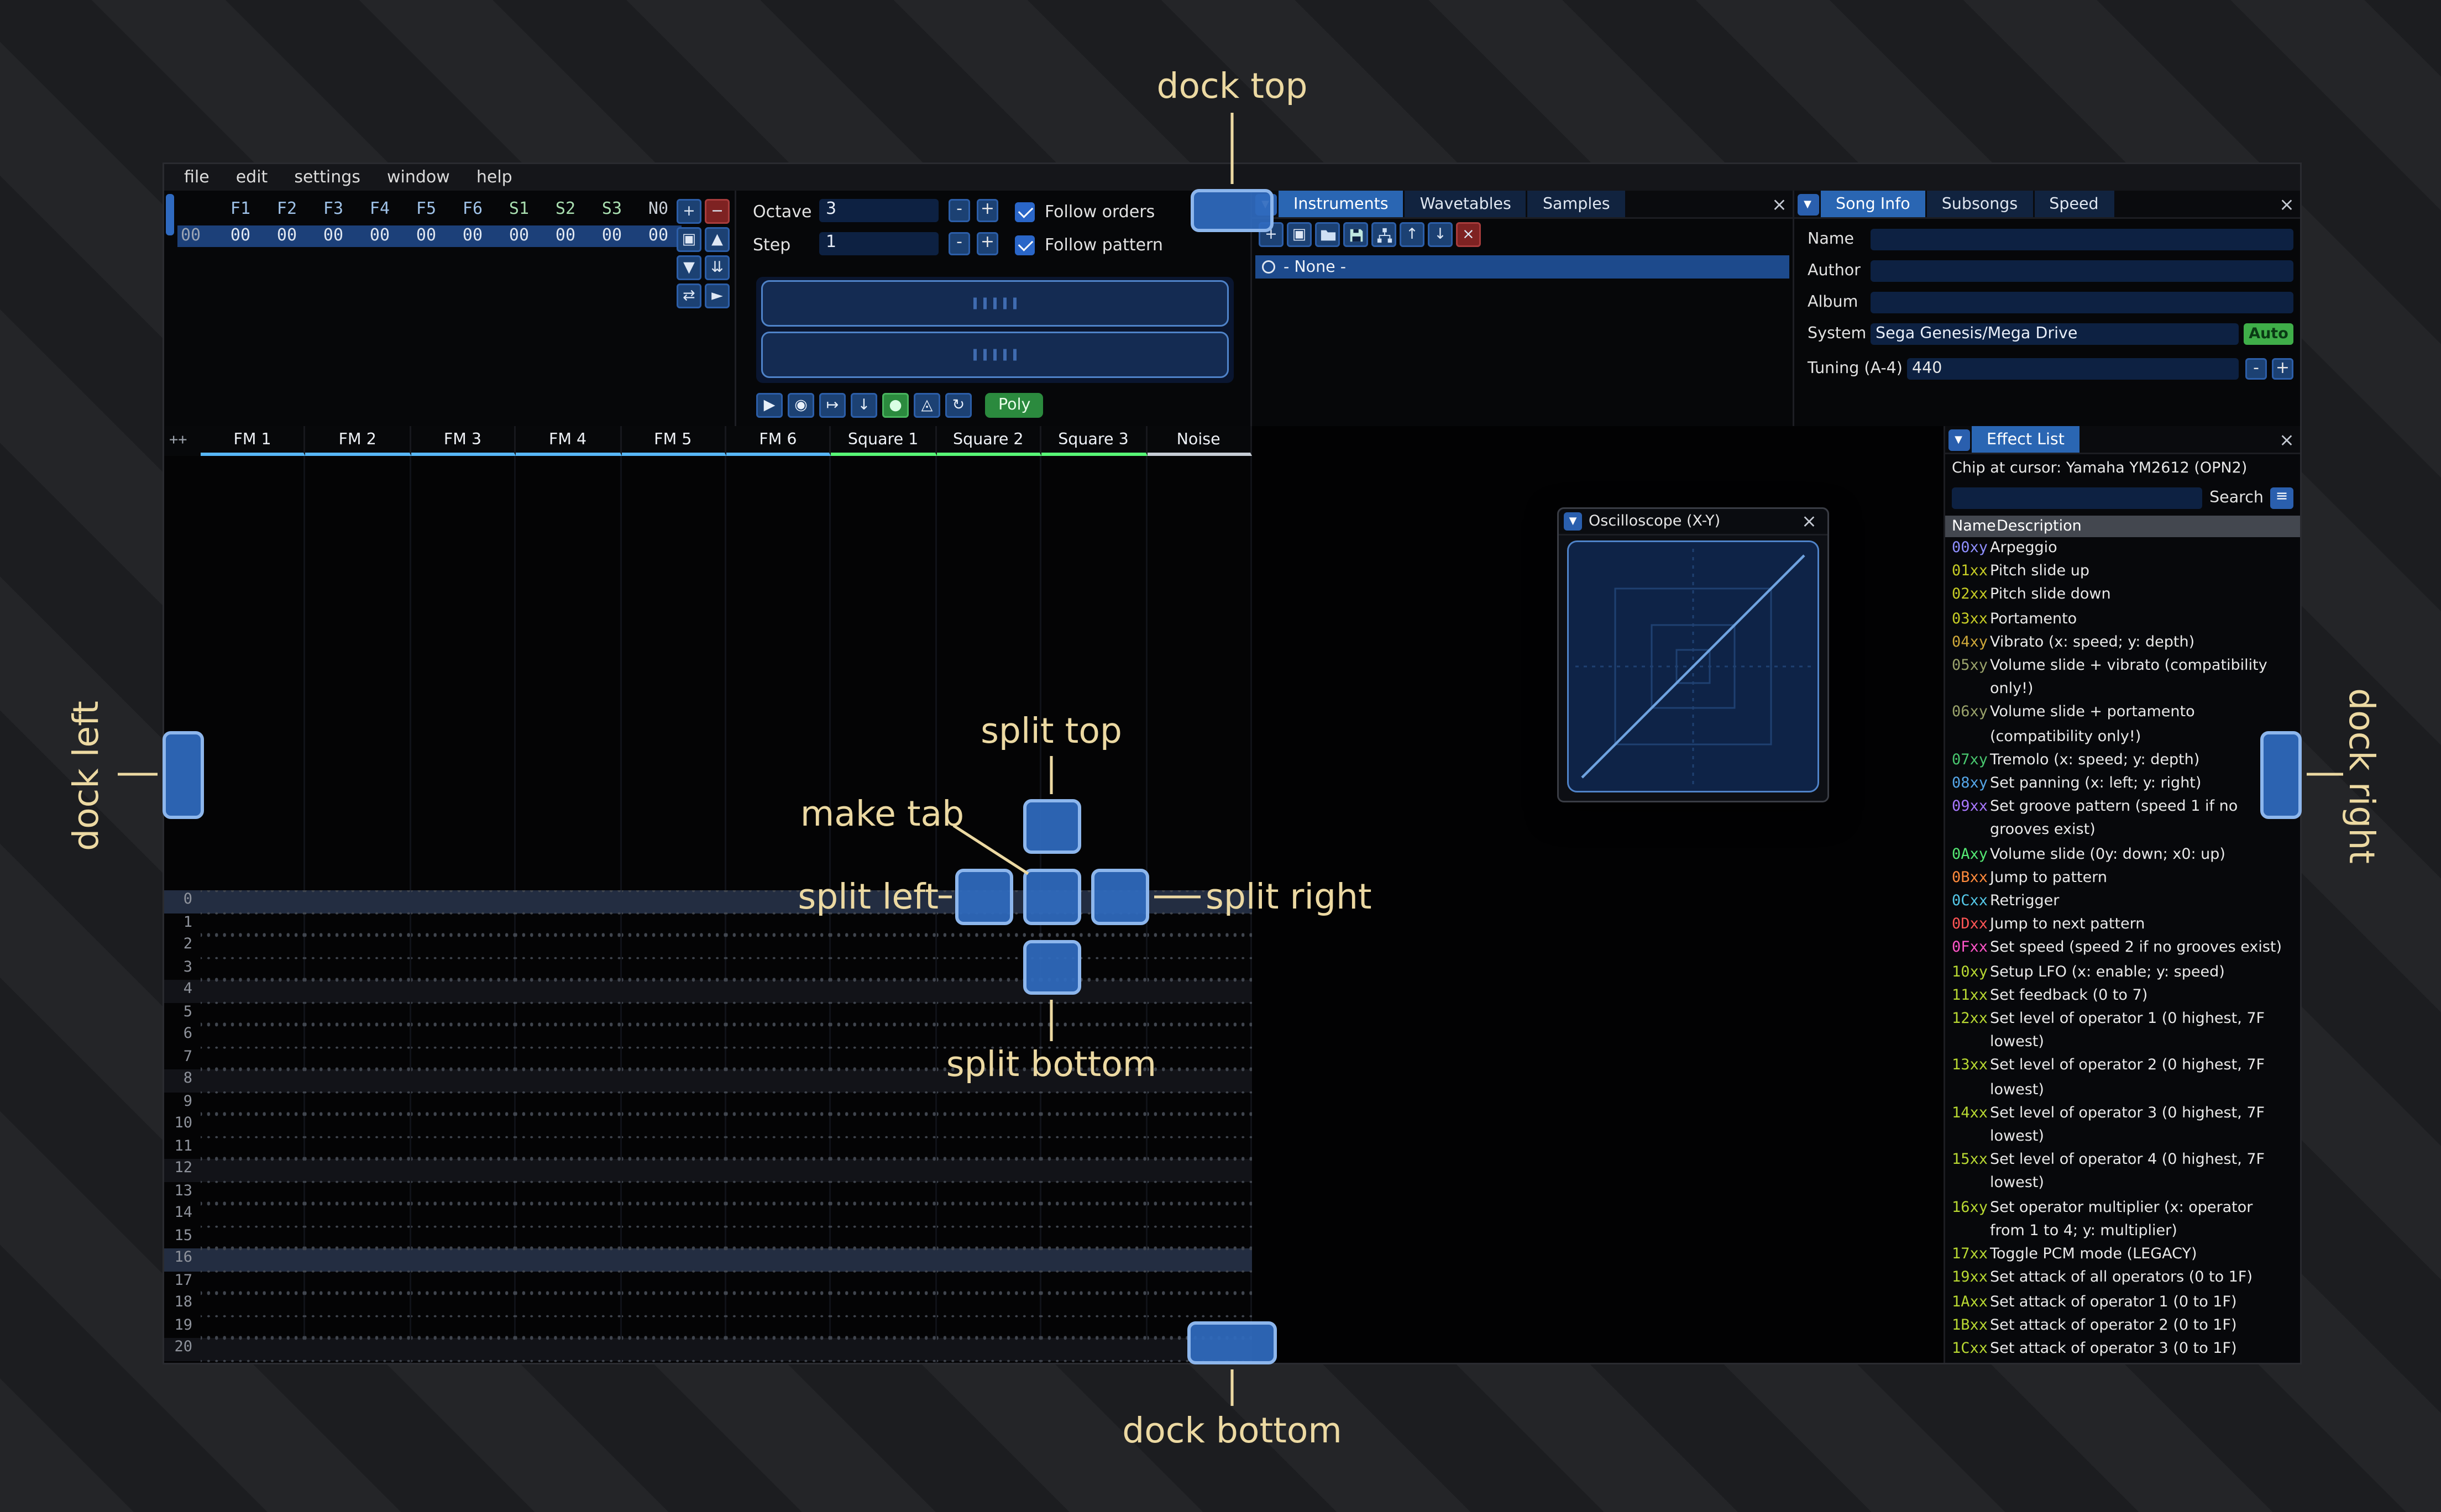 Image resolution: width=2441 pixels, height=1512 pixels. I want to click on pattern-row: 16, so click(708, 1259).